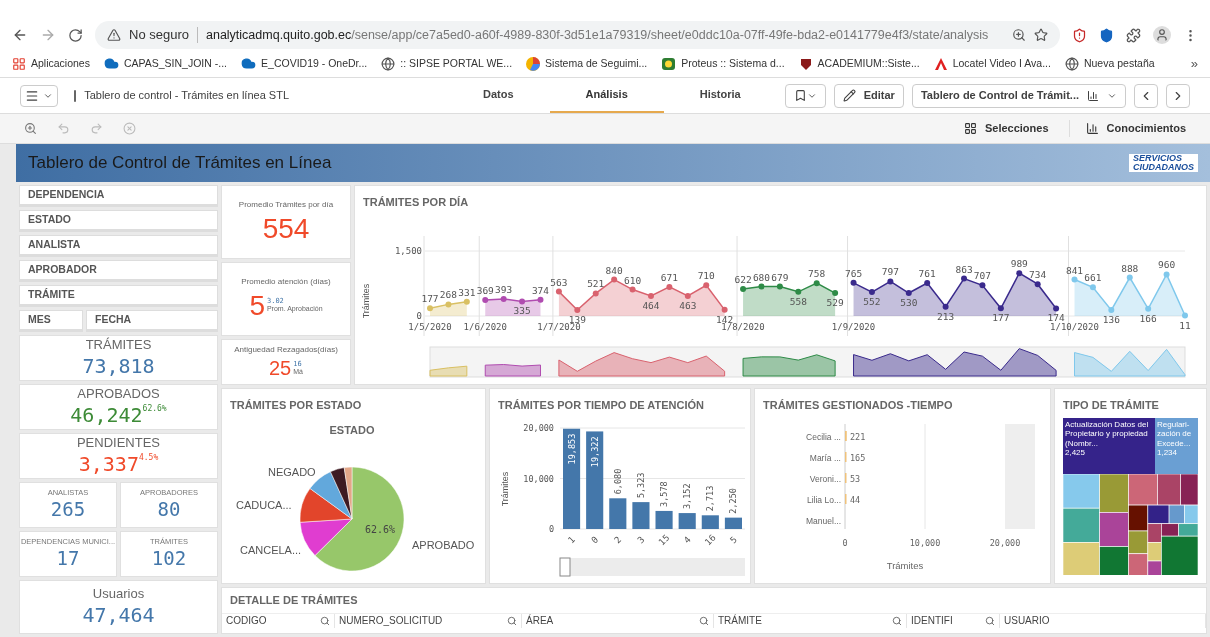 The image size is (1210, 637). What do you see at coordinates (1185, 324) in the screenshot?
I see `data-label: 11` at bounding box center [1185, 324].